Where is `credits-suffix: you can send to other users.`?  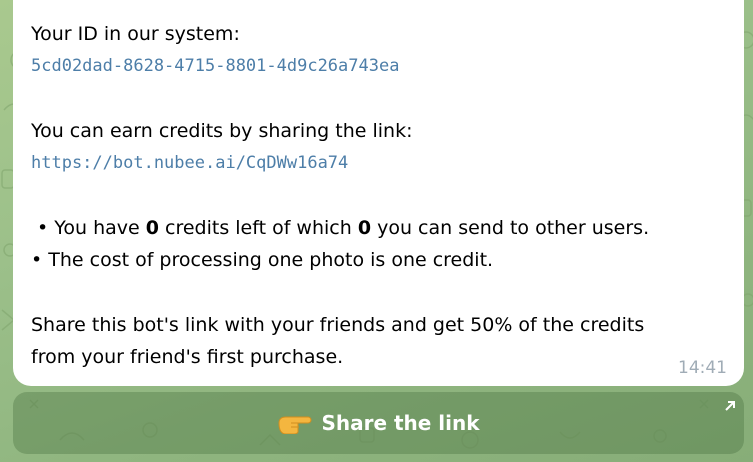 credits-suffix: you can send to other users. is located at coordinates (510, 228).